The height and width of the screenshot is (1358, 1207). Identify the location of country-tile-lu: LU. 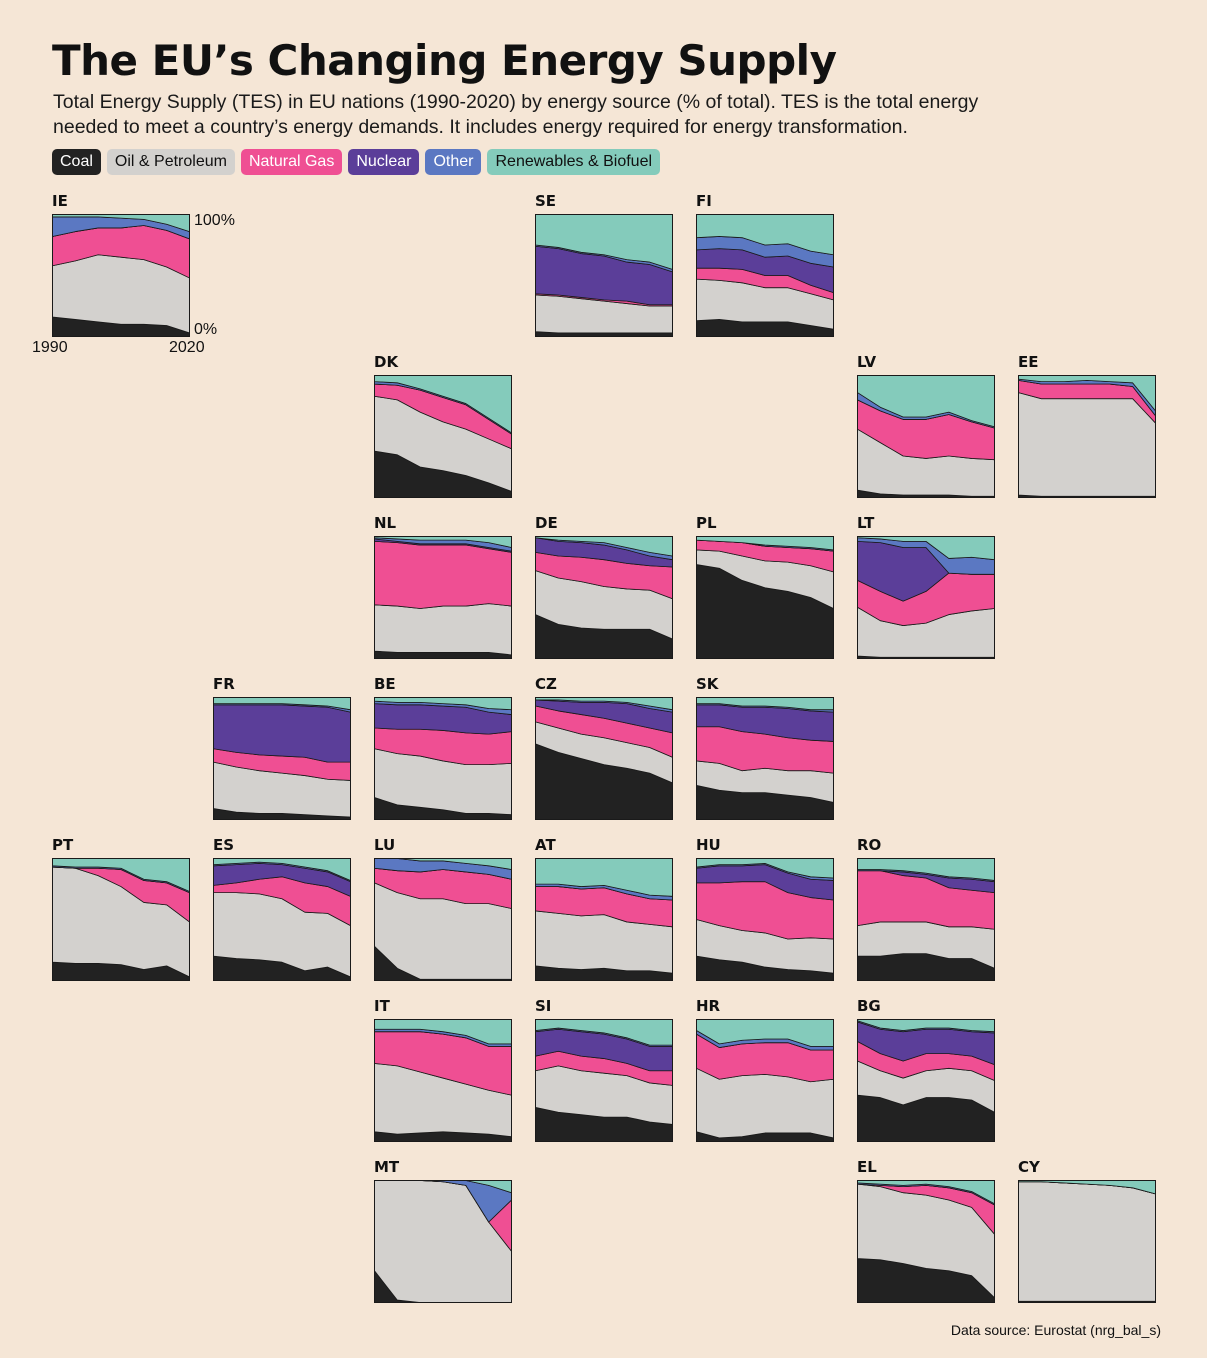
(444, 908).